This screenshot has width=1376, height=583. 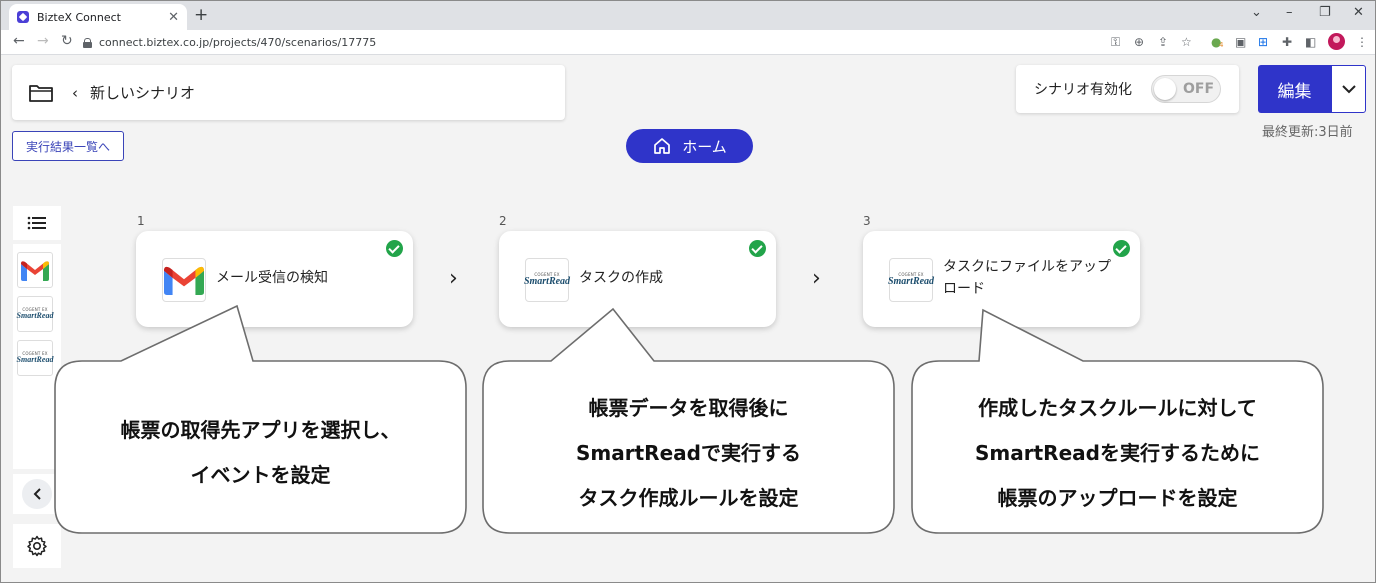 I want to click on chevron-down-icon, so click(x=1348, y=88).